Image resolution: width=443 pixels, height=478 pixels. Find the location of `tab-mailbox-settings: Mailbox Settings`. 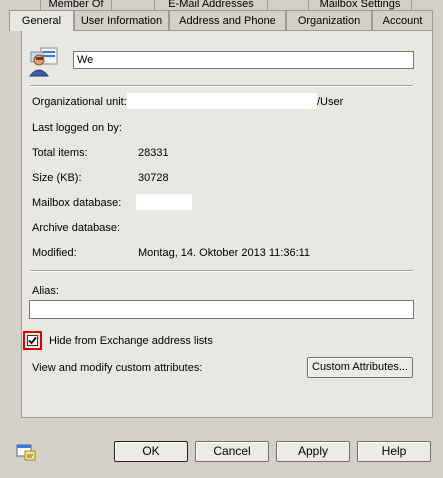

tab-mailbox-settings: Mailbox Settings is located at coordinates (360, 5).